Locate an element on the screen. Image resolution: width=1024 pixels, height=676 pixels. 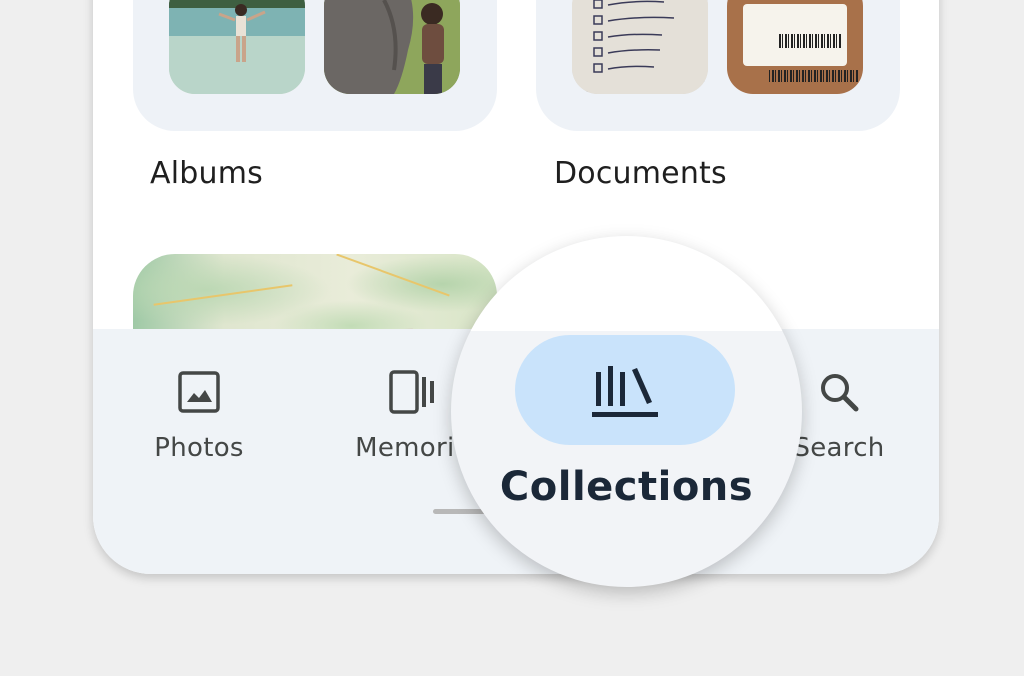
memories-icon is located at coordinates (411, 392).